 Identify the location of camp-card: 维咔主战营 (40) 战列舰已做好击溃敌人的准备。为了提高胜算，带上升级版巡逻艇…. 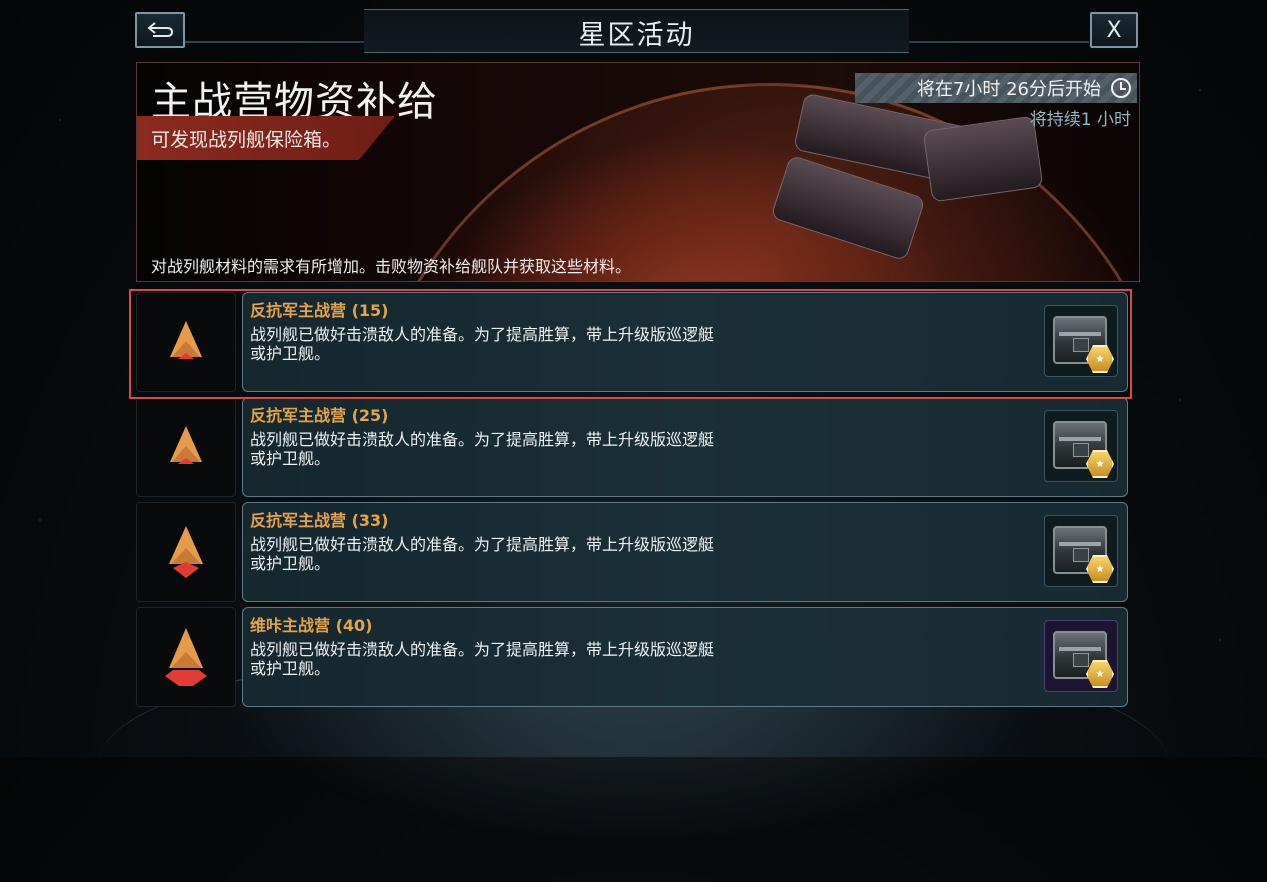
(685, 657).